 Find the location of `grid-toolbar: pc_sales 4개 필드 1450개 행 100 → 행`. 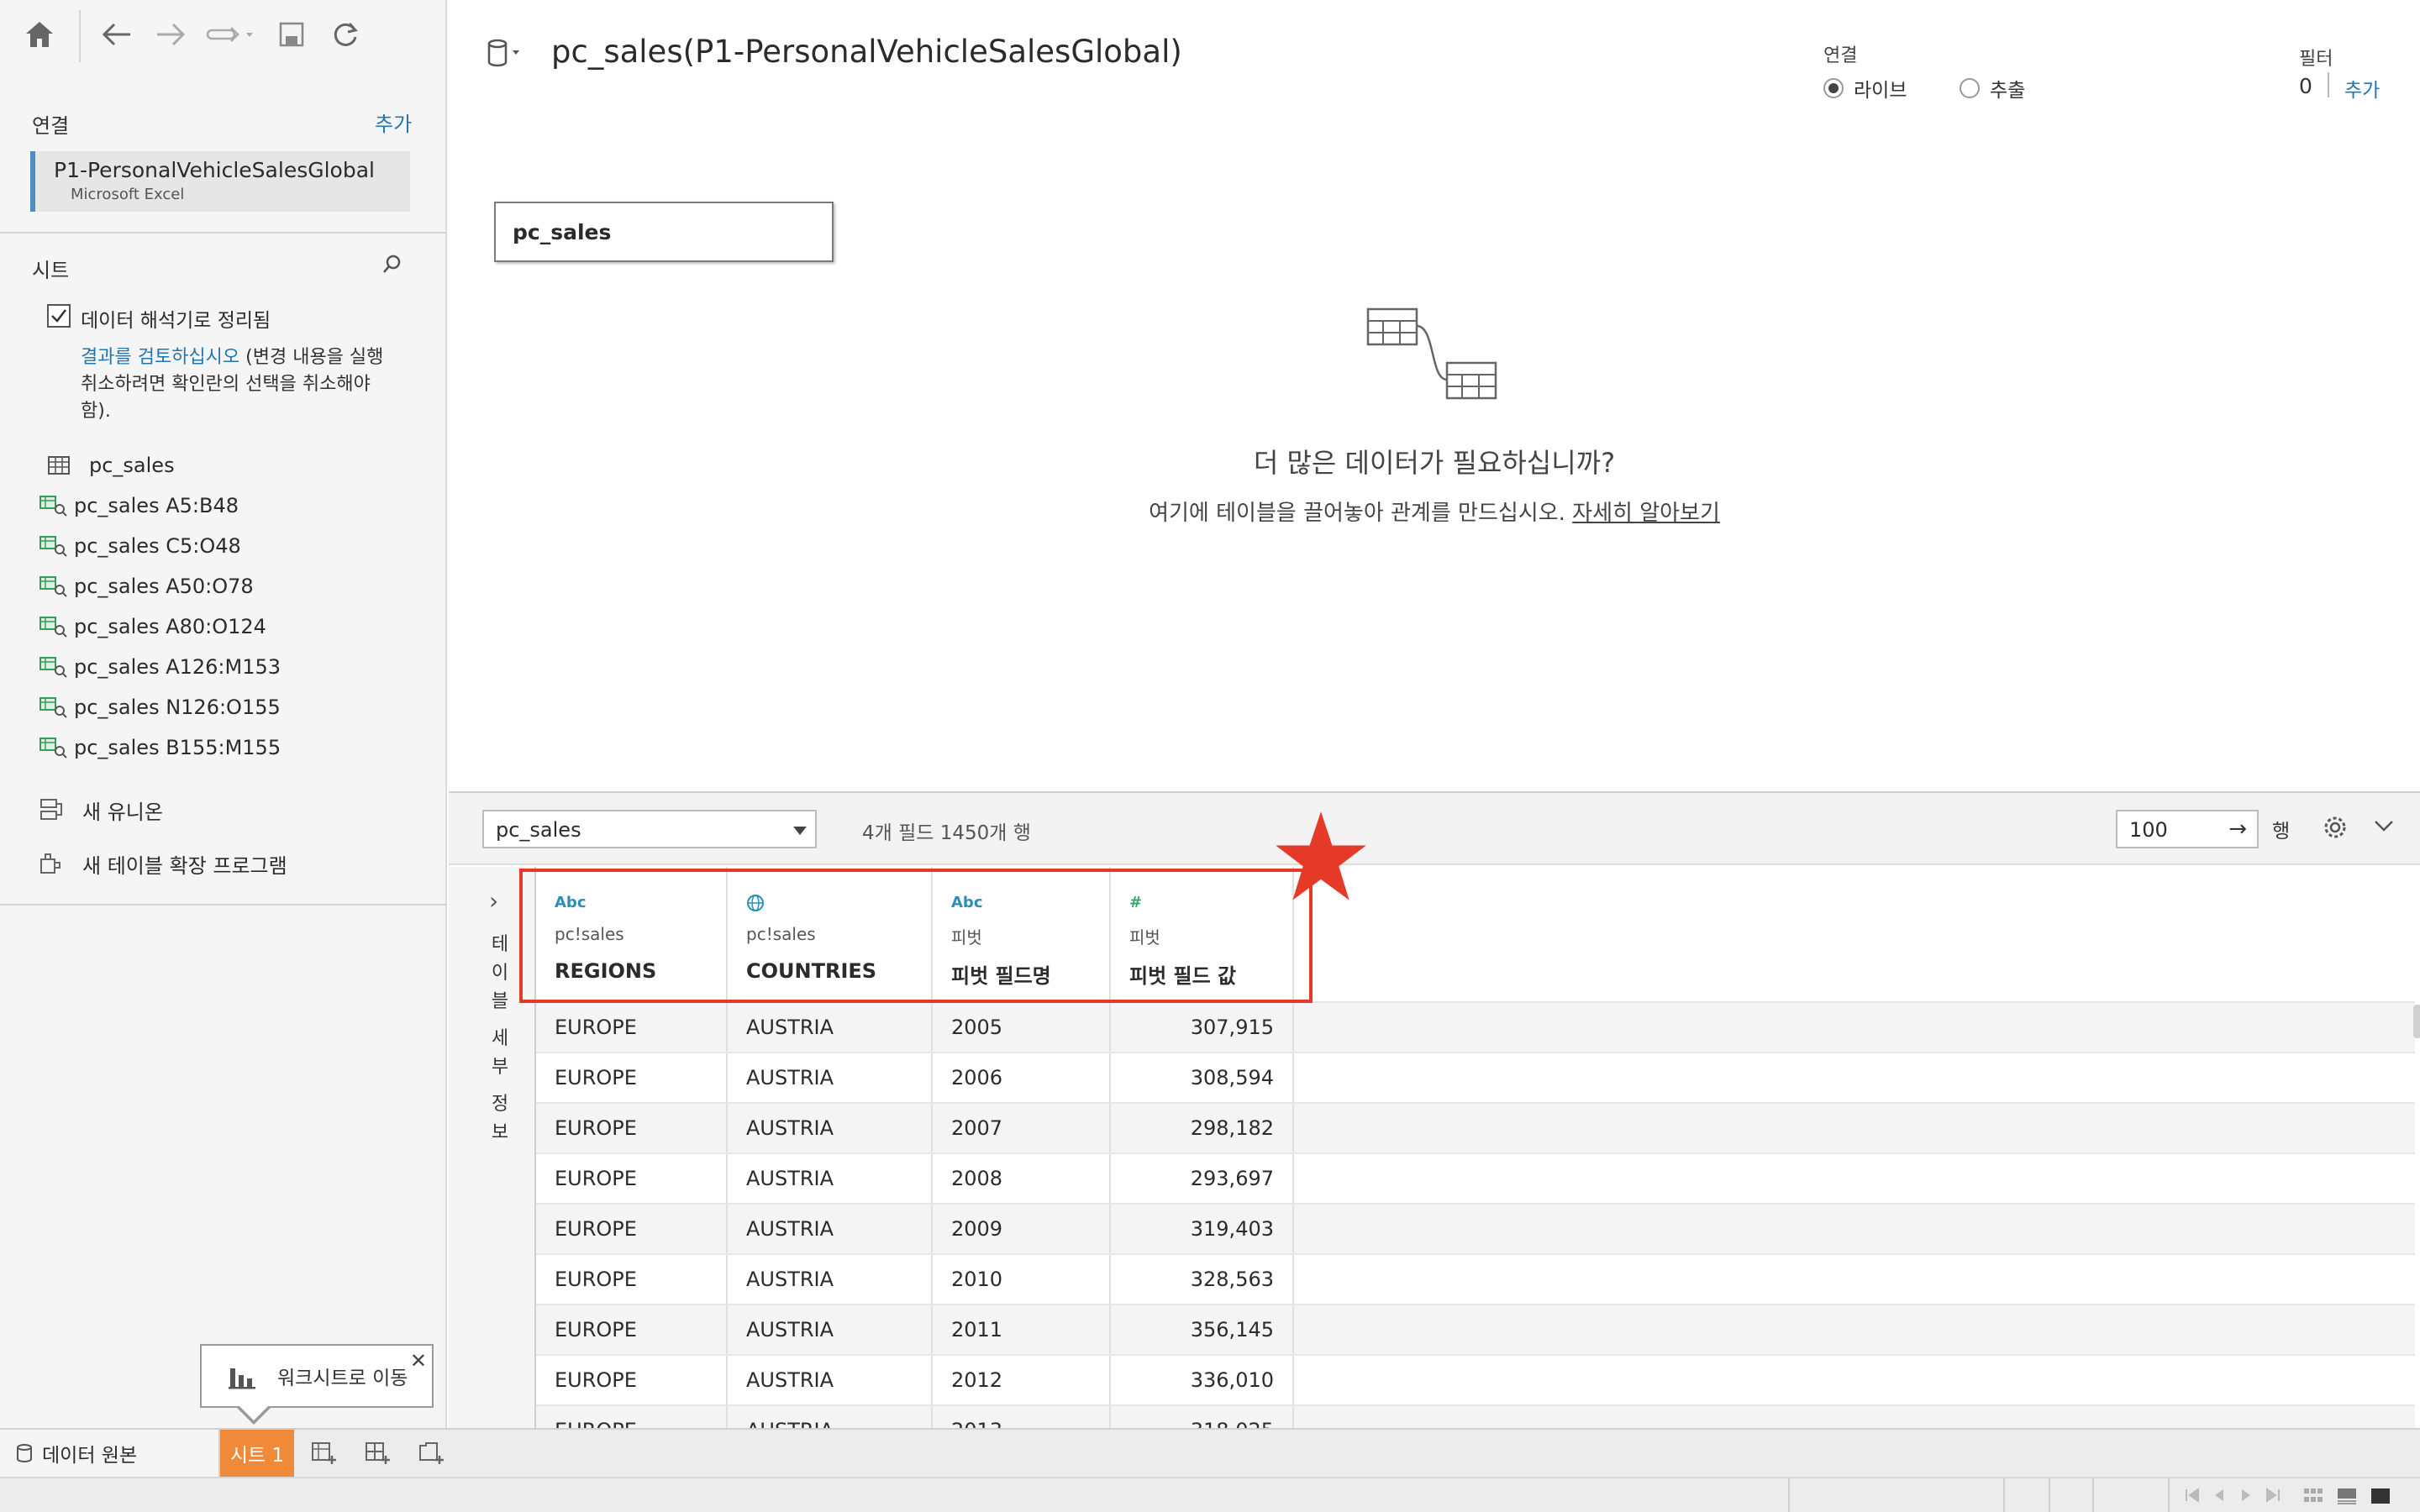

grid-toolbar: pc_sales 4개 필드 1450개 행 100 → 행 is located at coordinates (1435, 828).